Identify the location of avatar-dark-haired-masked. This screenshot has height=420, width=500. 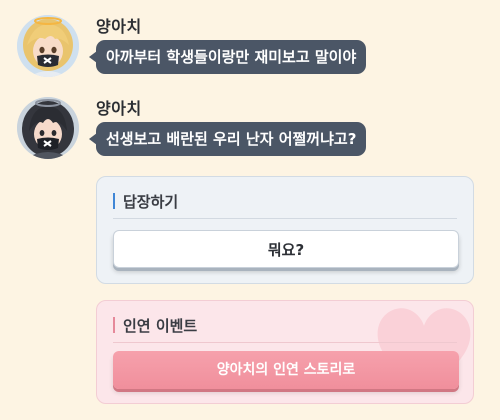
(48, 128).